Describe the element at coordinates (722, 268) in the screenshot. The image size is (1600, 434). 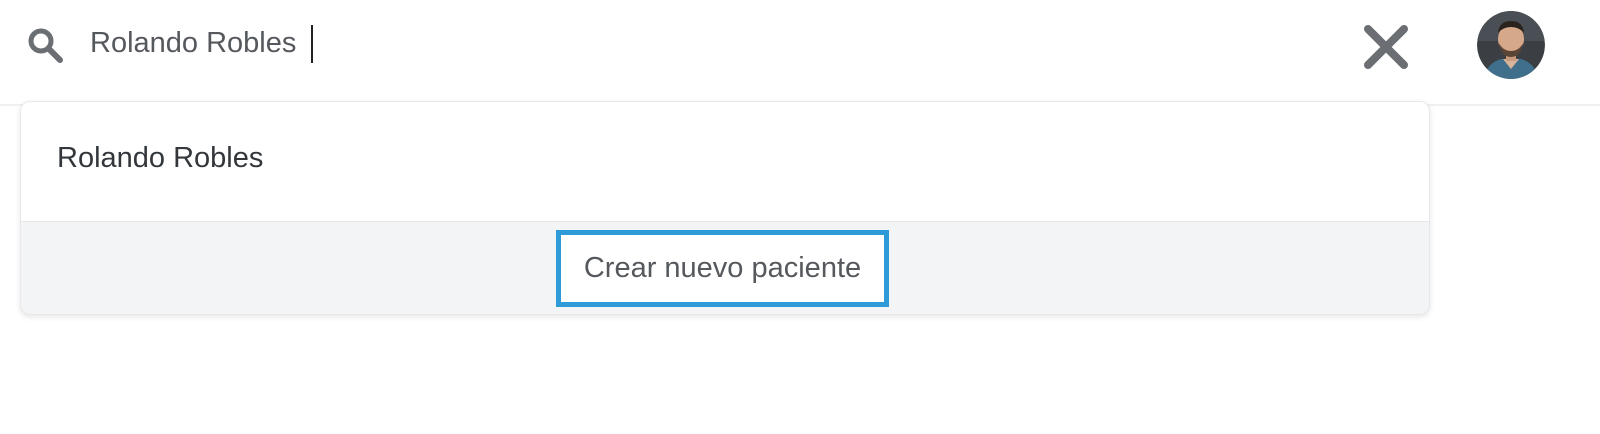
I see `create-new-patient-button: Crear nuevo paciente` at that location.